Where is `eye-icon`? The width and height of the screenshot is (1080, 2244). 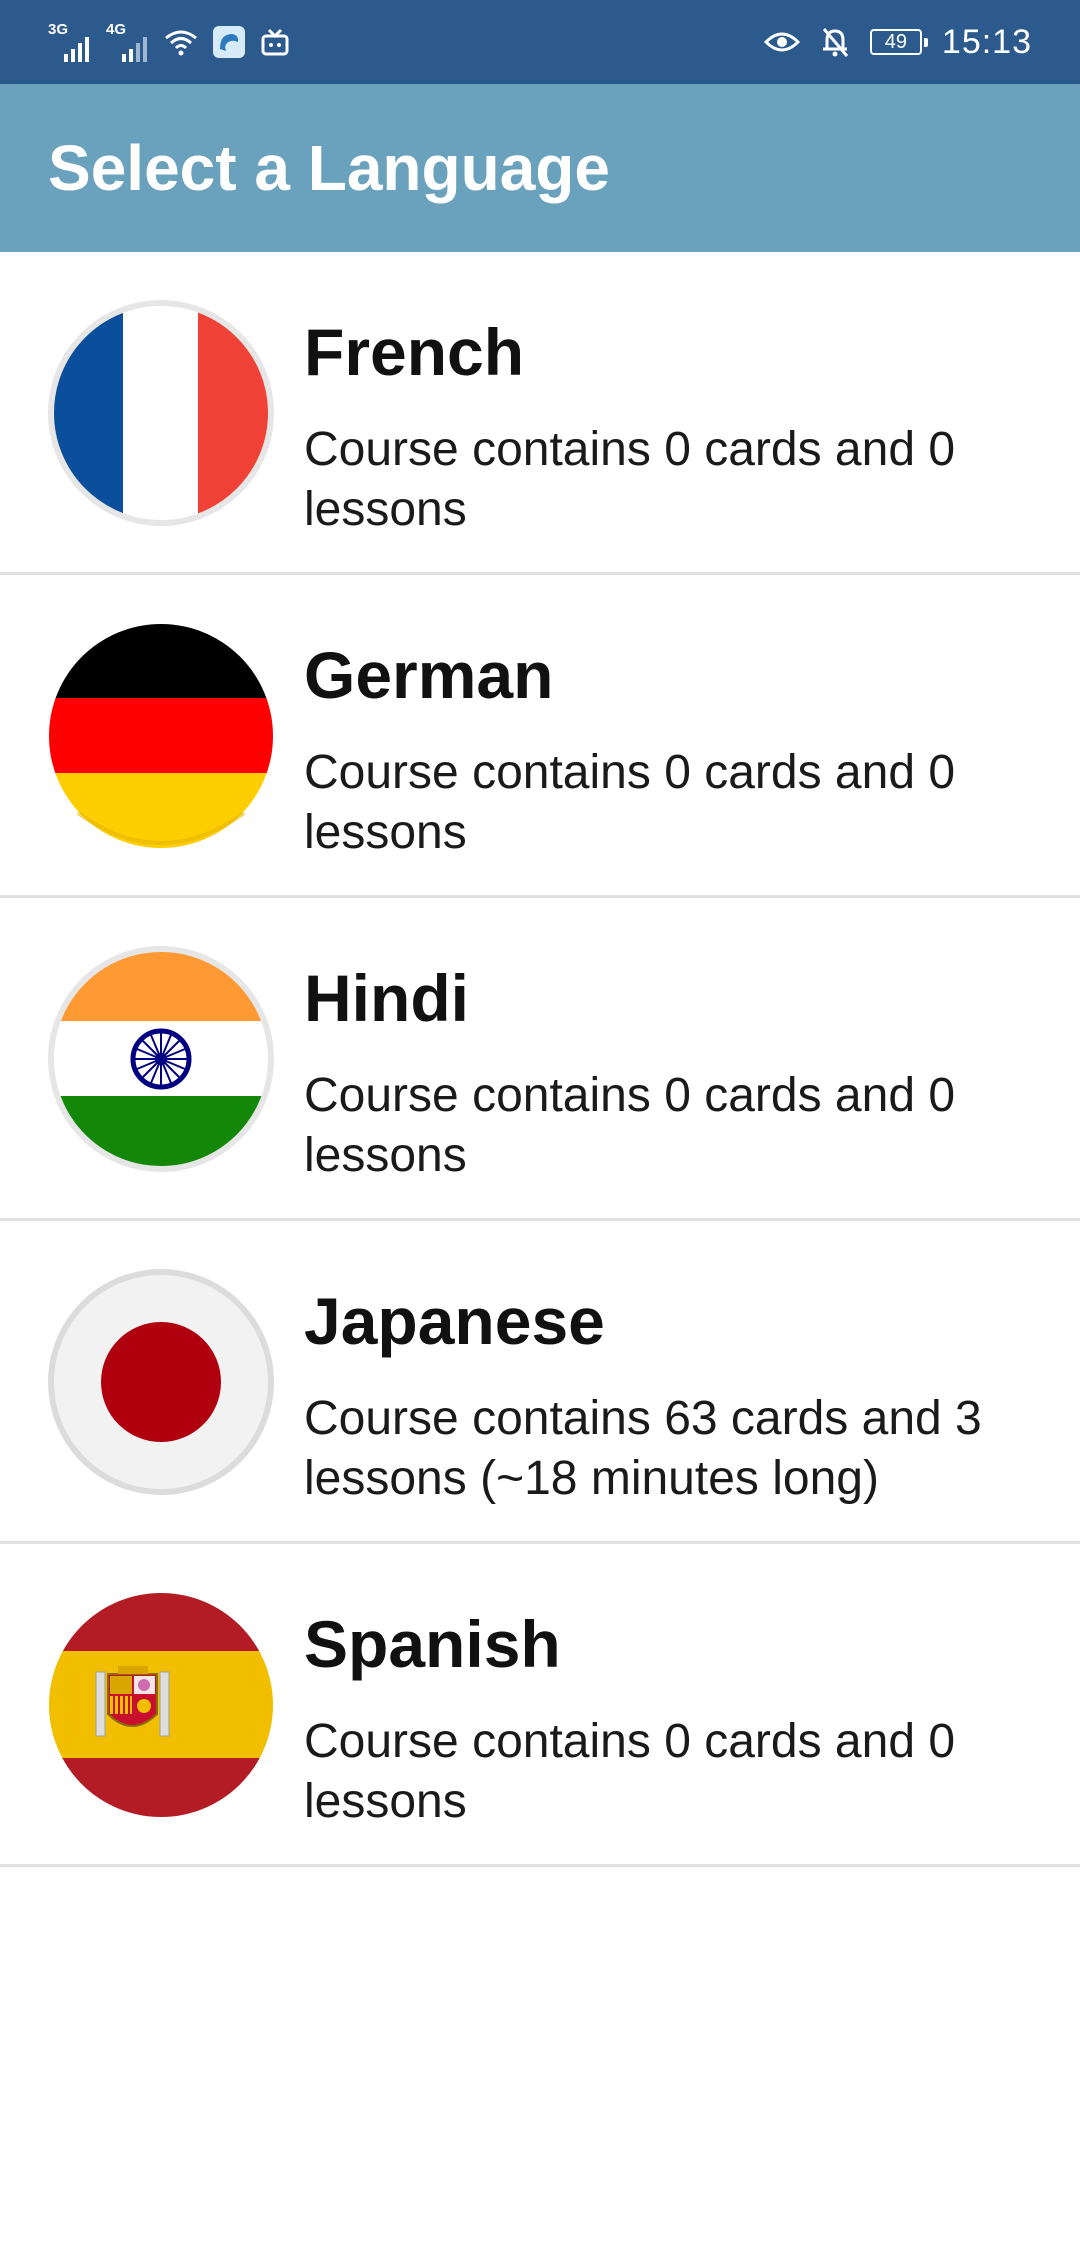 eye-icon is located at coordinates (781, 42).